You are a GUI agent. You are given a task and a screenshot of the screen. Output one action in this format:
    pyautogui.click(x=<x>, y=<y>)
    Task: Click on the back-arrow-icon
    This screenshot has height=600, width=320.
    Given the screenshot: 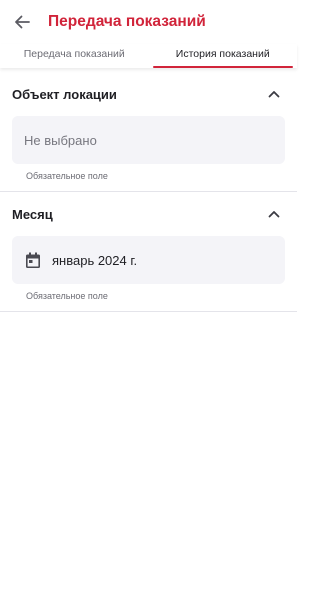 What is the action you would take?
    pyautogui.click(x=22, y=22)
    